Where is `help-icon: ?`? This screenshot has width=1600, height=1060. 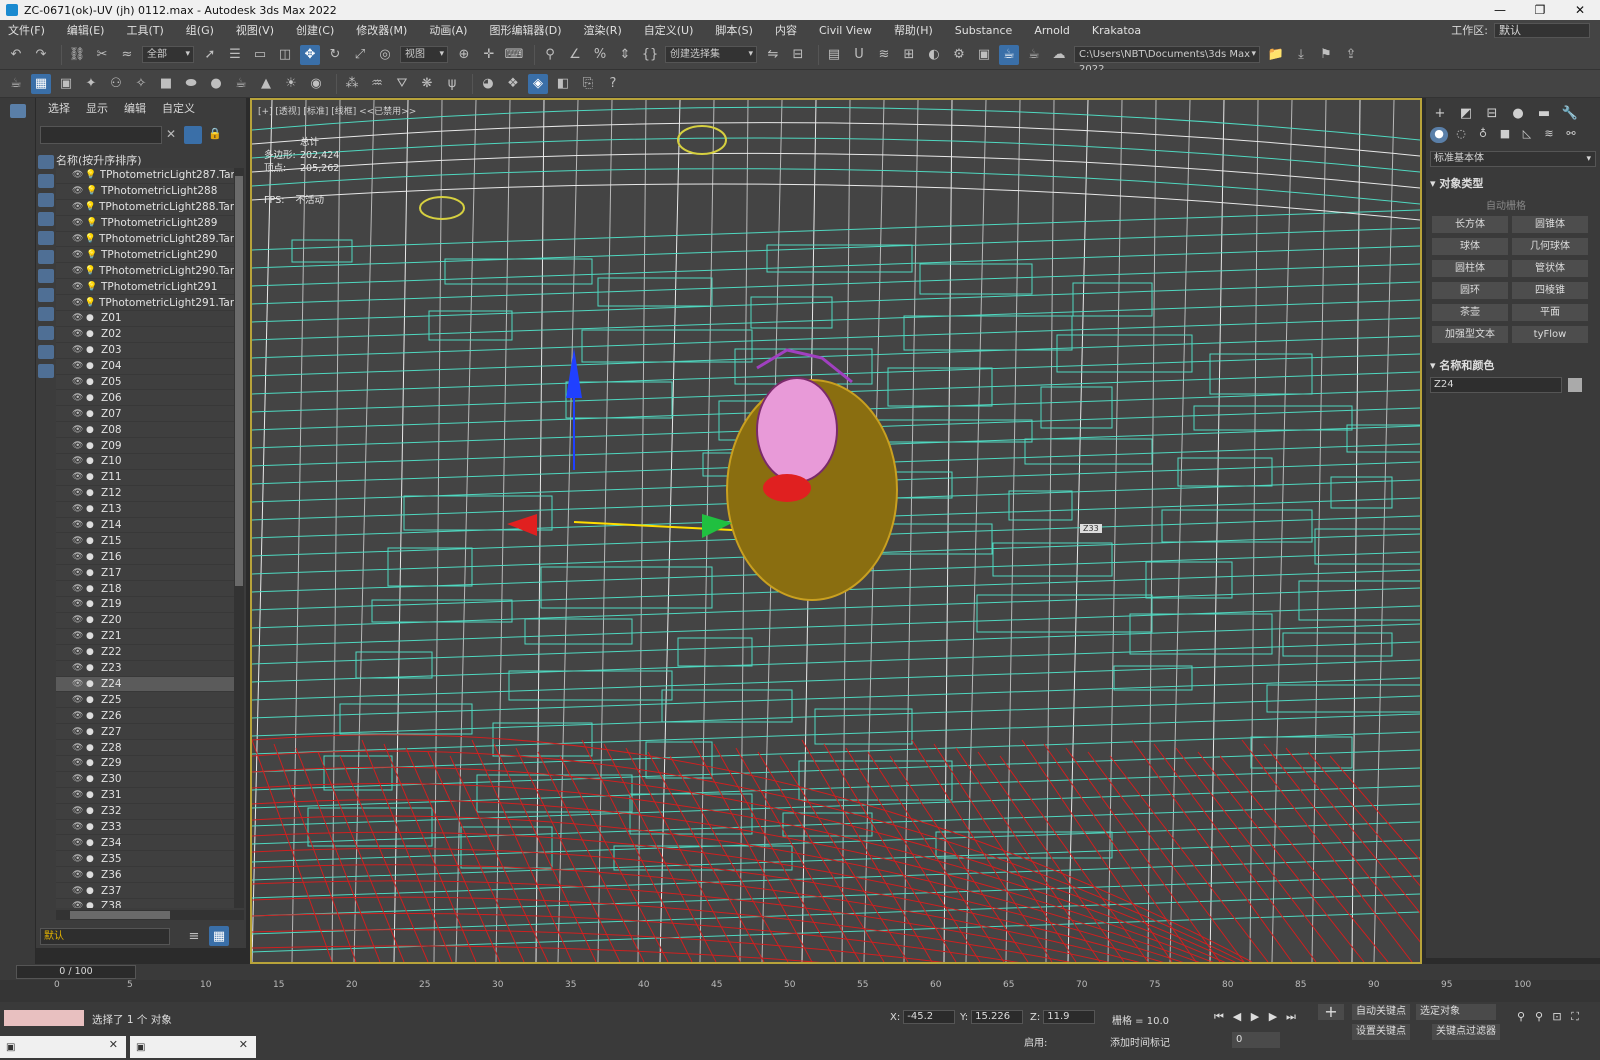 help-icon: ? is located at coordinates (613, 84).